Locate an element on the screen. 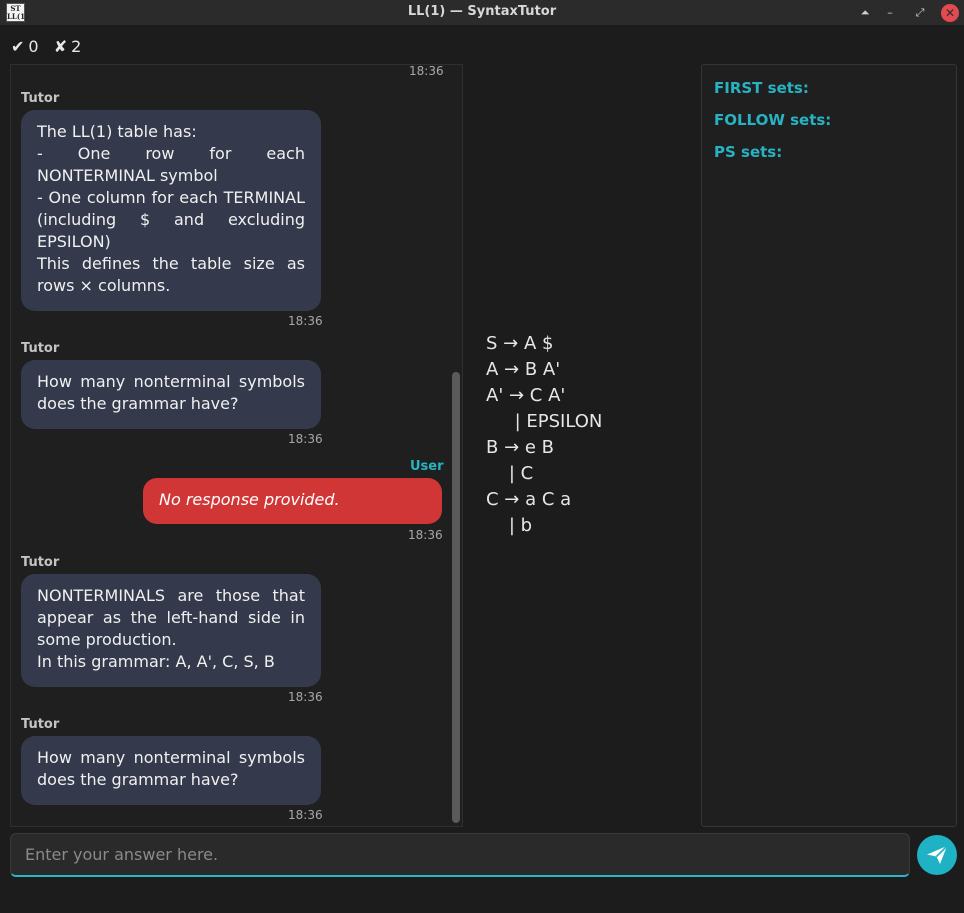 This screenshot has width=964, height=913. chat-scrollbar is located at coordinates (456, 445).